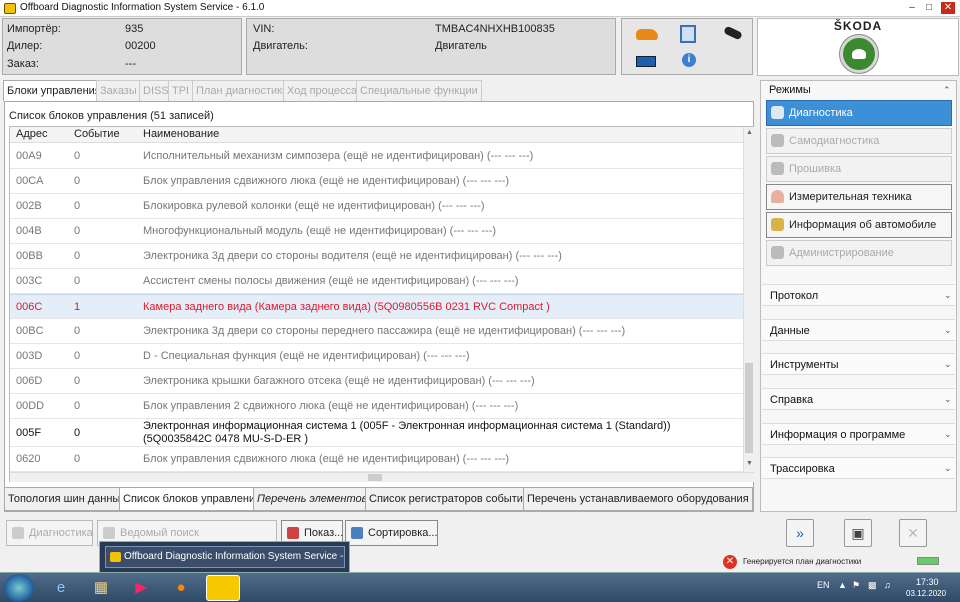 The image size is (960, 602). Describe the element at coordinates (101, 588) in the screenshot. I see `file-explorer-icon: ▦` at that location.